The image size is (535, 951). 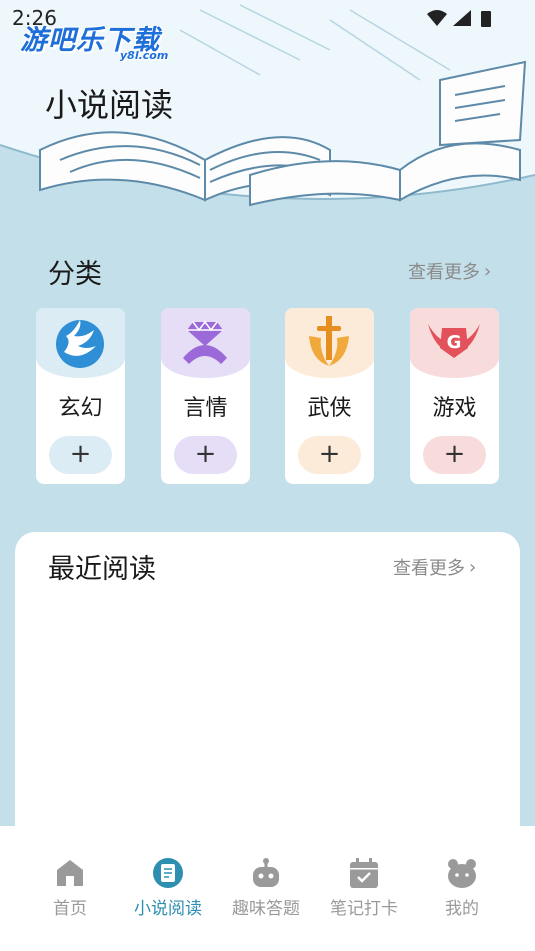 What do you see at coordinates (75, 274) in the screenshot?
I see `categories-title: 分类` at bounding box center [75, 274].